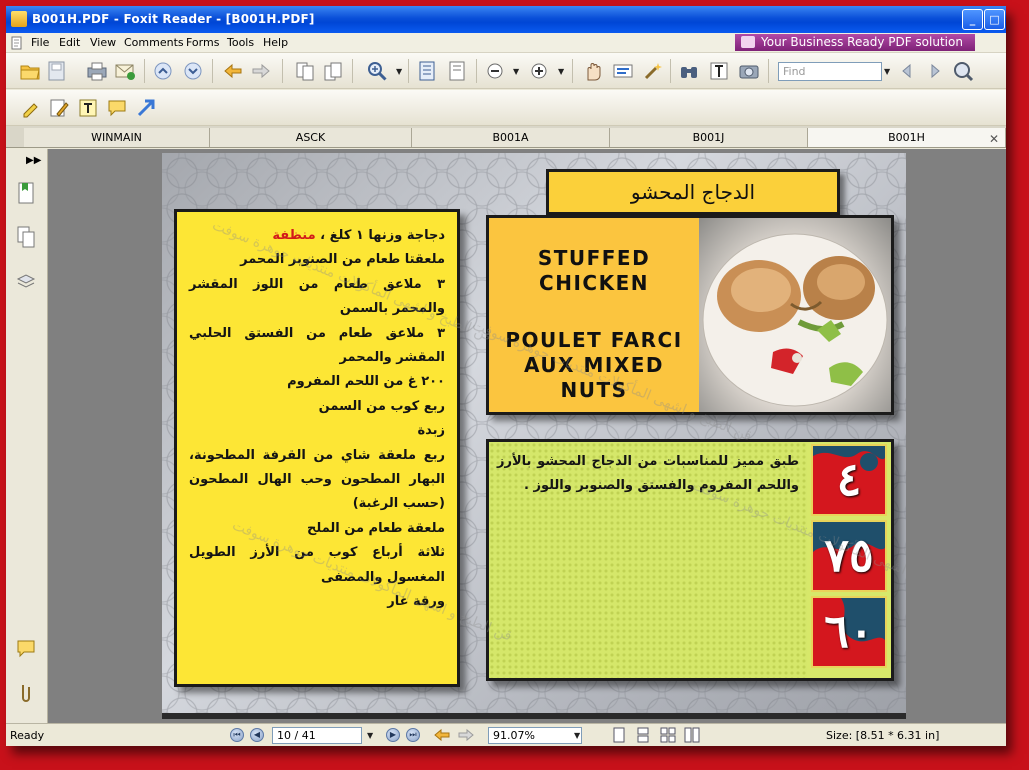  I want to click on tab-b001h: B001H ✕, so click(907, 137).